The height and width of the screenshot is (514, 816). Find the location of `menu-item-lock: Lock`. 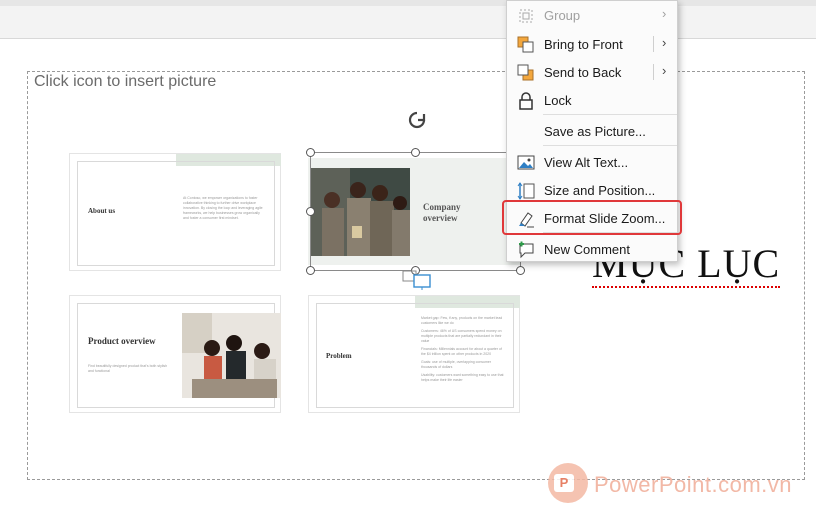

menu-item-lock: Lock is located at coordinates (592, 100).